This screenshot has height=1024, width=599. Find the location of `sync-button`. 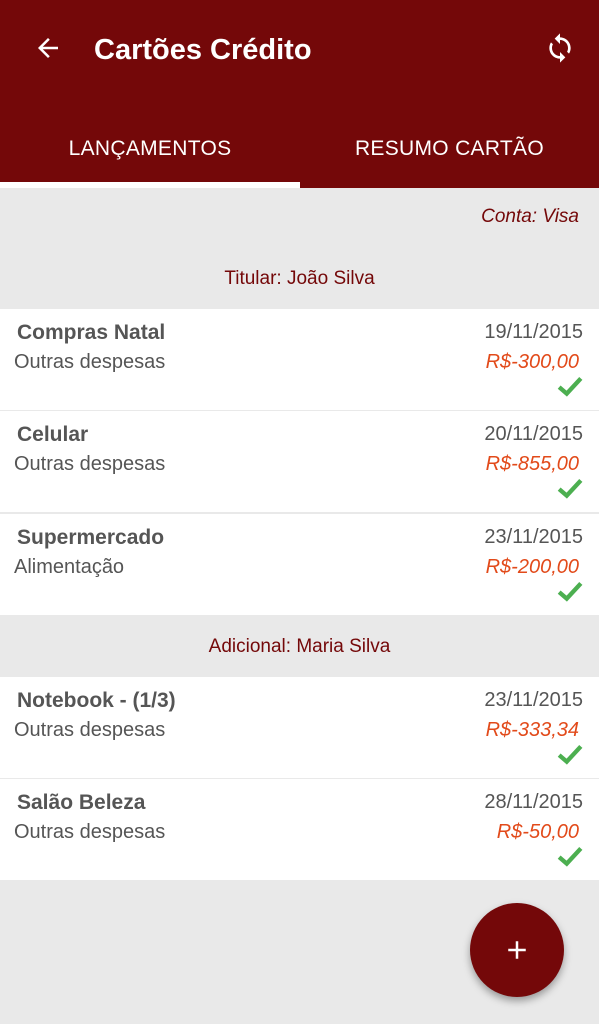

sync-button is located at coordinates (560, 48).